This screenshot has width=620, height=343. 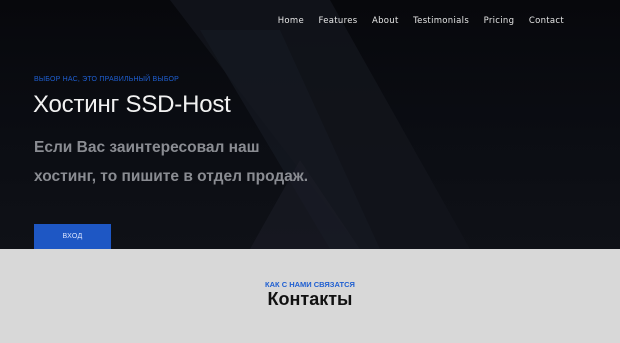 What do you see at coordinates (338, 21) in the screenshot?
I see `nav-link-features: Features` at bounding box center [338, 21].